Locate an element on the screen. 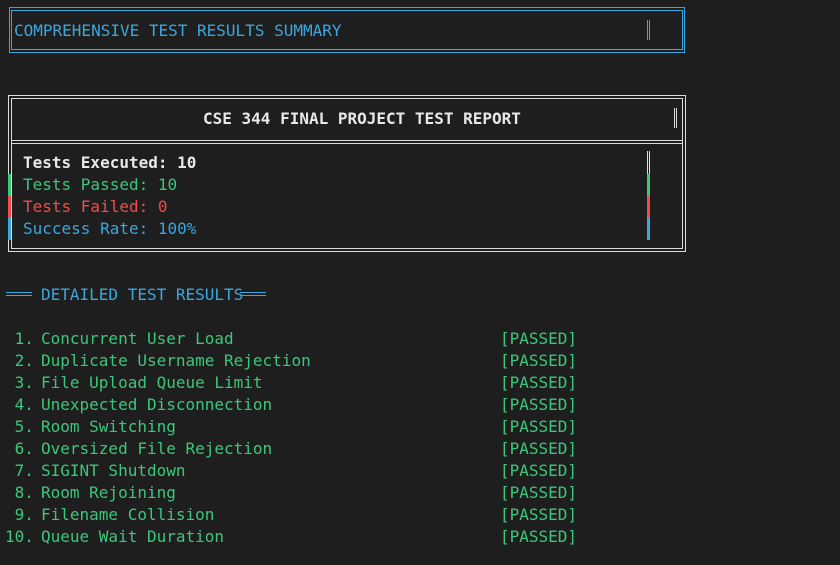  test-name: Room Switching is located at coordinates (108, 426).